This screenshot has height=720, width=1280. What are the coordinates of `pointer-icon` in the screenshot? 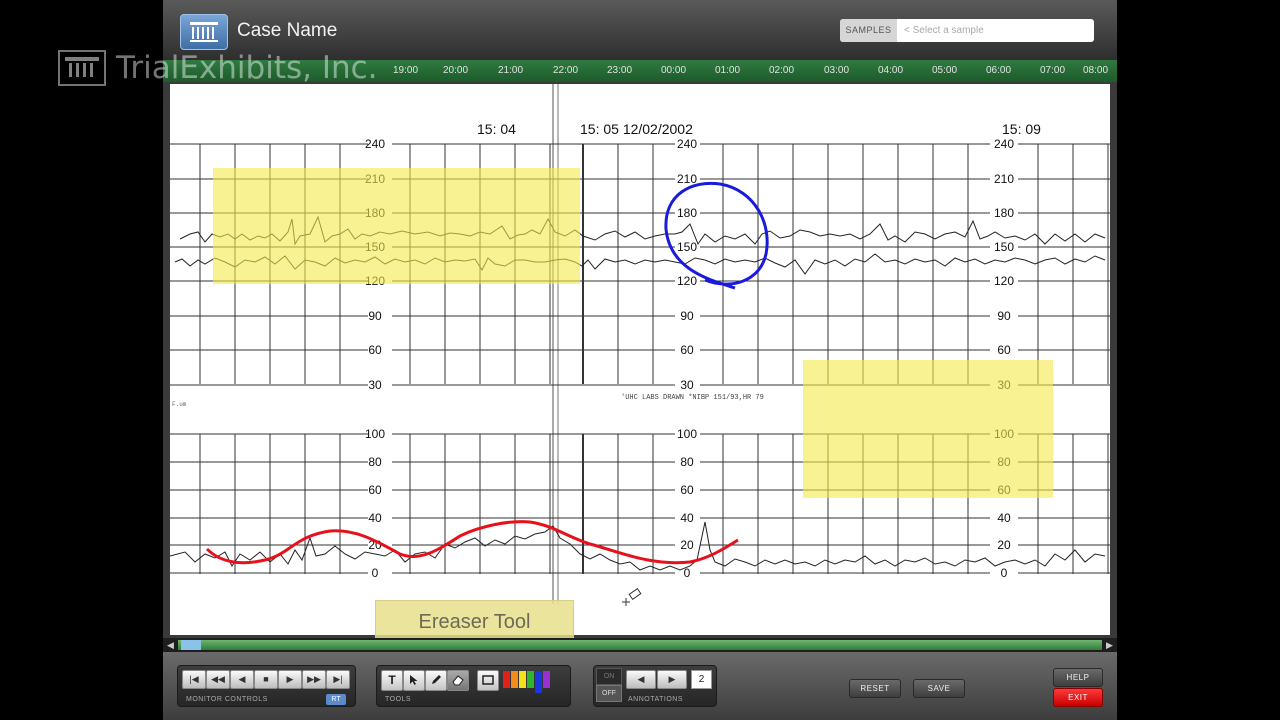 It's located at (414, 680).